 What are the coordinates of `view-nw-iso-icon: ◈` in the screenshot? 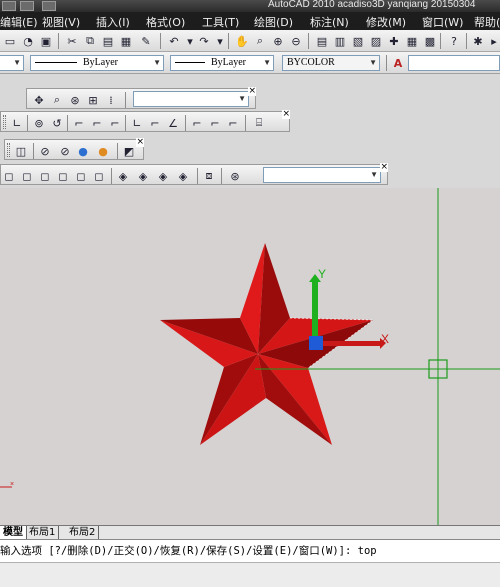 It's located at (183, 176).